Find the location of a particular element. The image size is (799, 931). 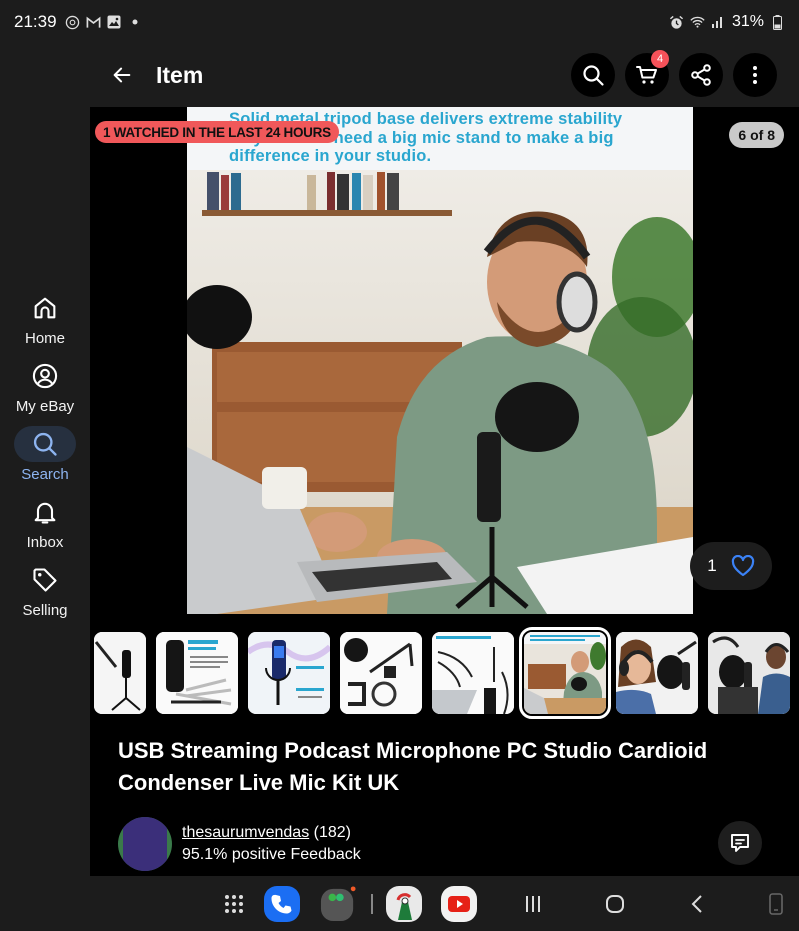

search-button is located at coordinates (593, 75).